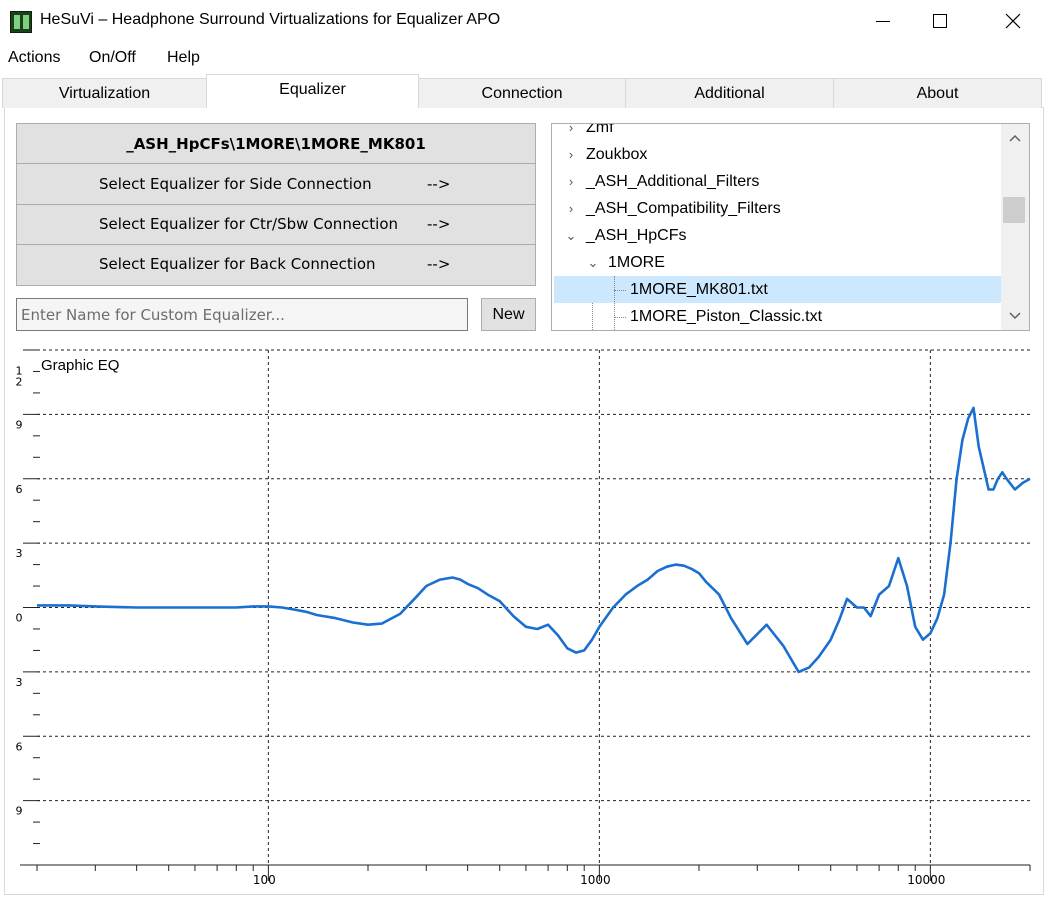 Image resolution: width=1046 pixels, height=898 pixels. Describe the element at coordinates (673, 181) in the screenshot. I see `tree-item-label: _ASH_Additional_Filters` at that location.